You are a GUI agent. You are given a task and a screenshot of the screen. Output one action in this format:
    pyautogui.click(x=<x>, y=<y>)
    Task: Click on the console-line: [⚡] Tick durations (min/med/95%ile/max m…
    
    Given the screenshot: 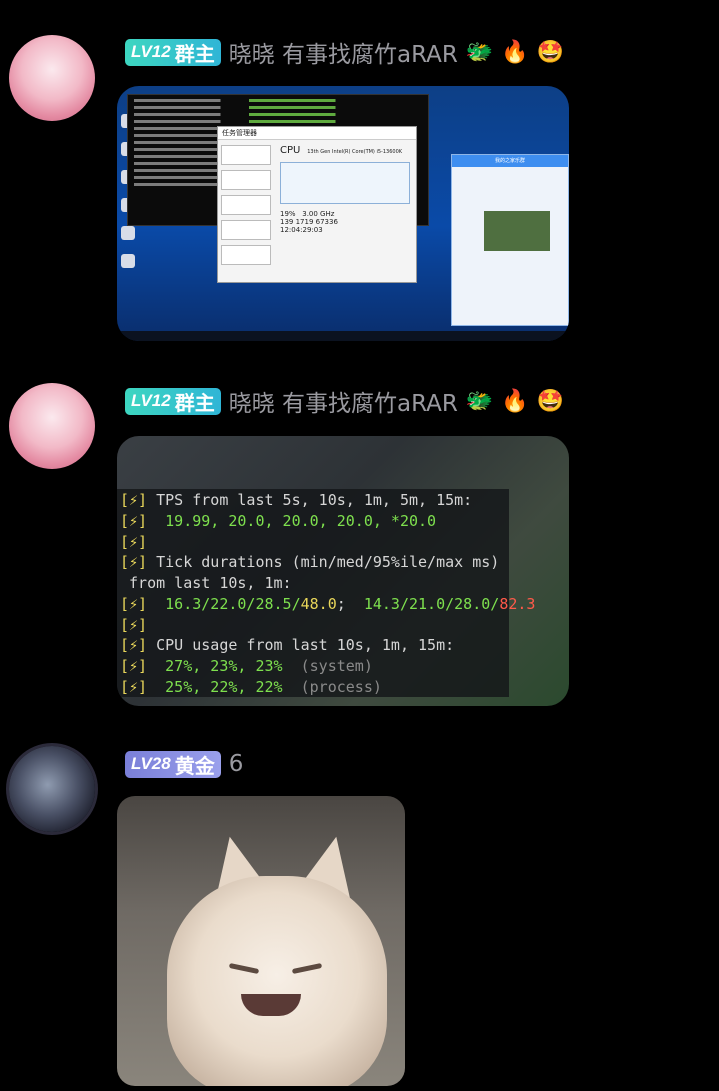 What is the action you would take?
    pyautogui.click(x=310, y=562)
    